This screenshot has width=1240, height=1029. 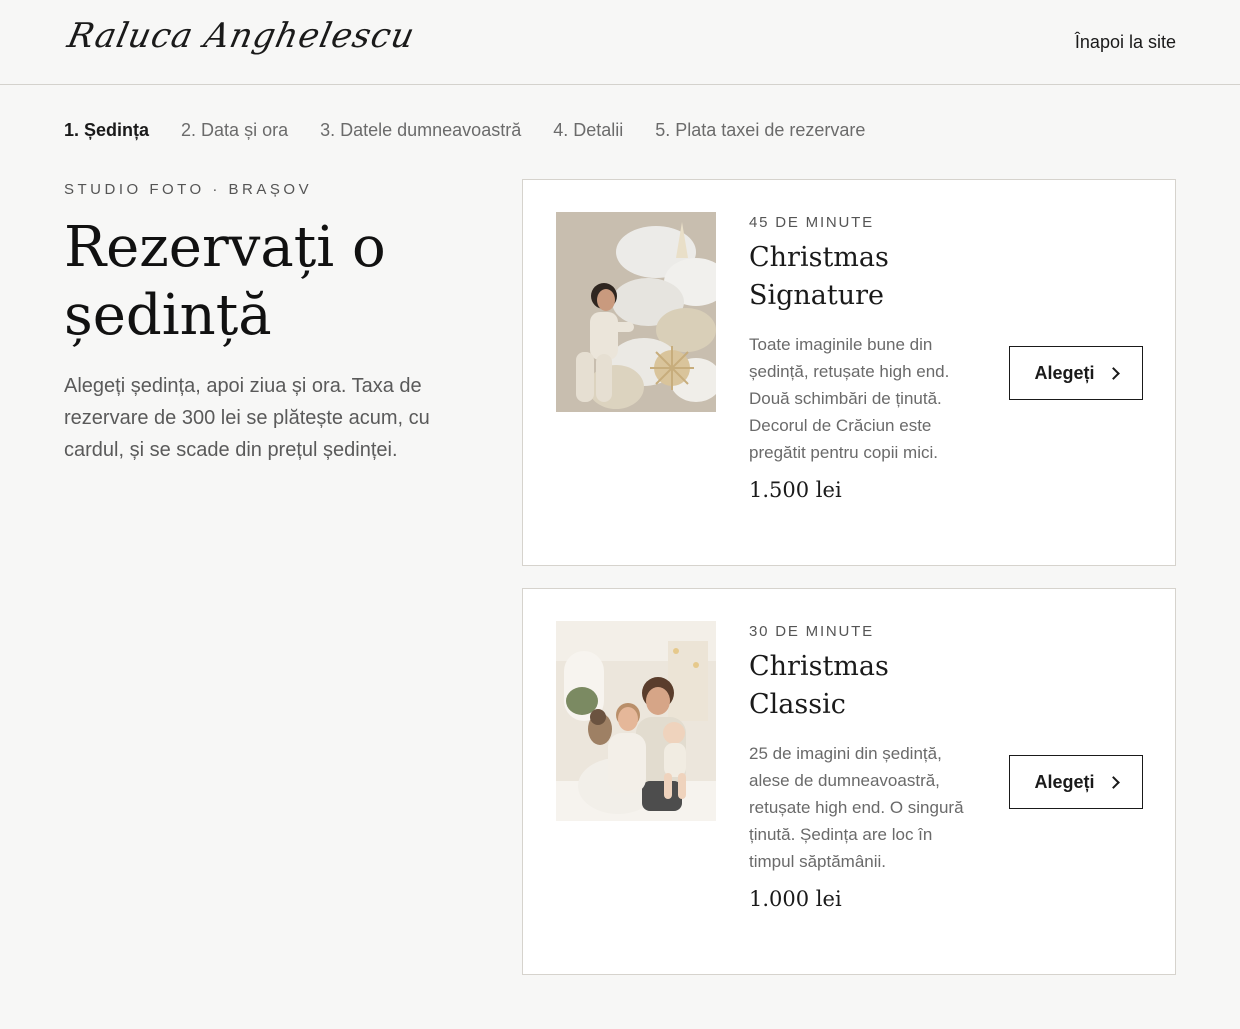 I want to click on session-photo-child-pillows, so click(x=636, y=312).